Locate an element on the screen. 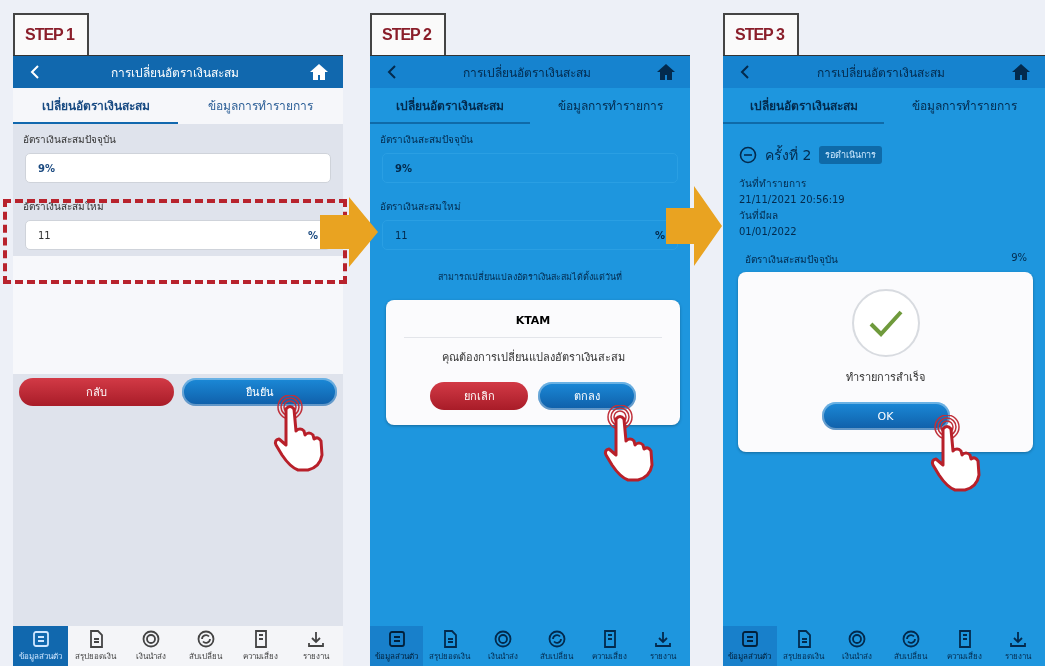  detail-label: วันที่มีผล is located at coordinates (758, 215).